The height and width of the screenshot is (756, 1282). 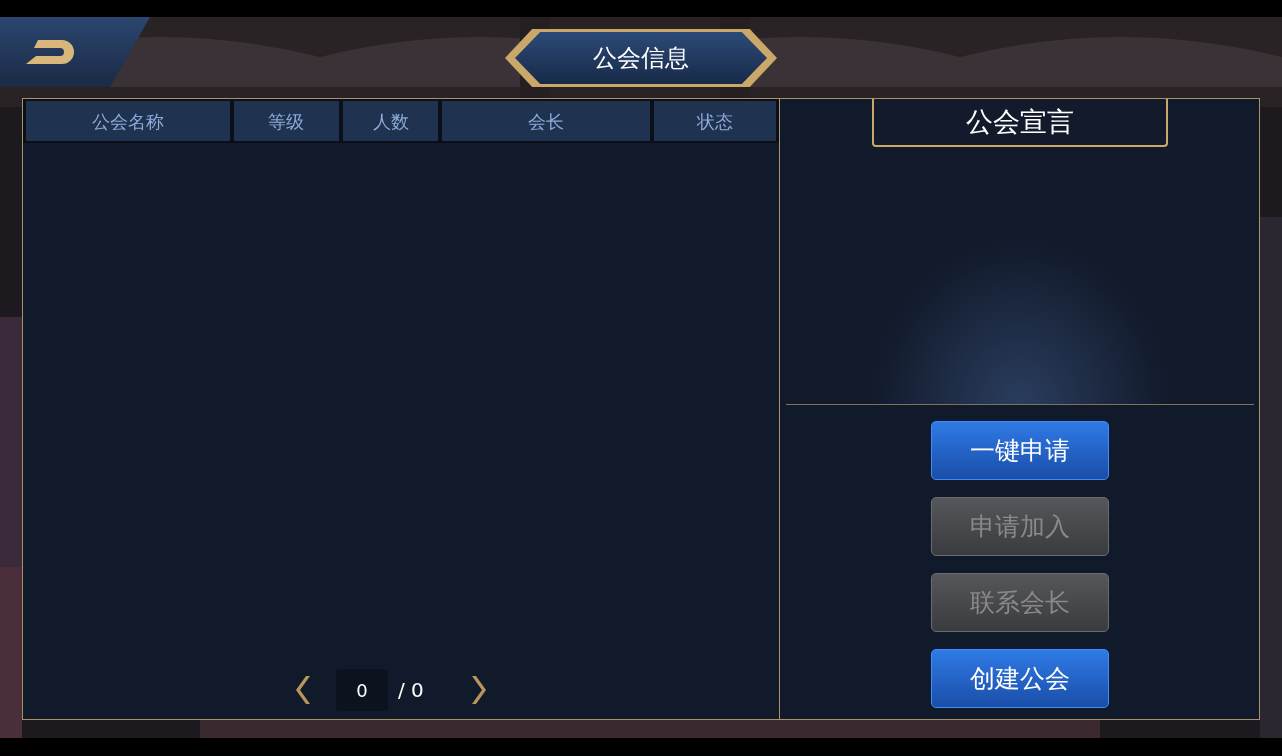 What do you see at coordinates (286, 121) in the screenshot?
I see `column-header: 等级` at bounding box center [286, 121].